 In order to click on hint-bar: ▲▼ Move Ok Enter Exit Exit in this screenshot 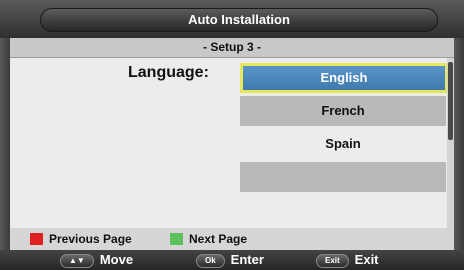, I will do `click(232, 260)`.